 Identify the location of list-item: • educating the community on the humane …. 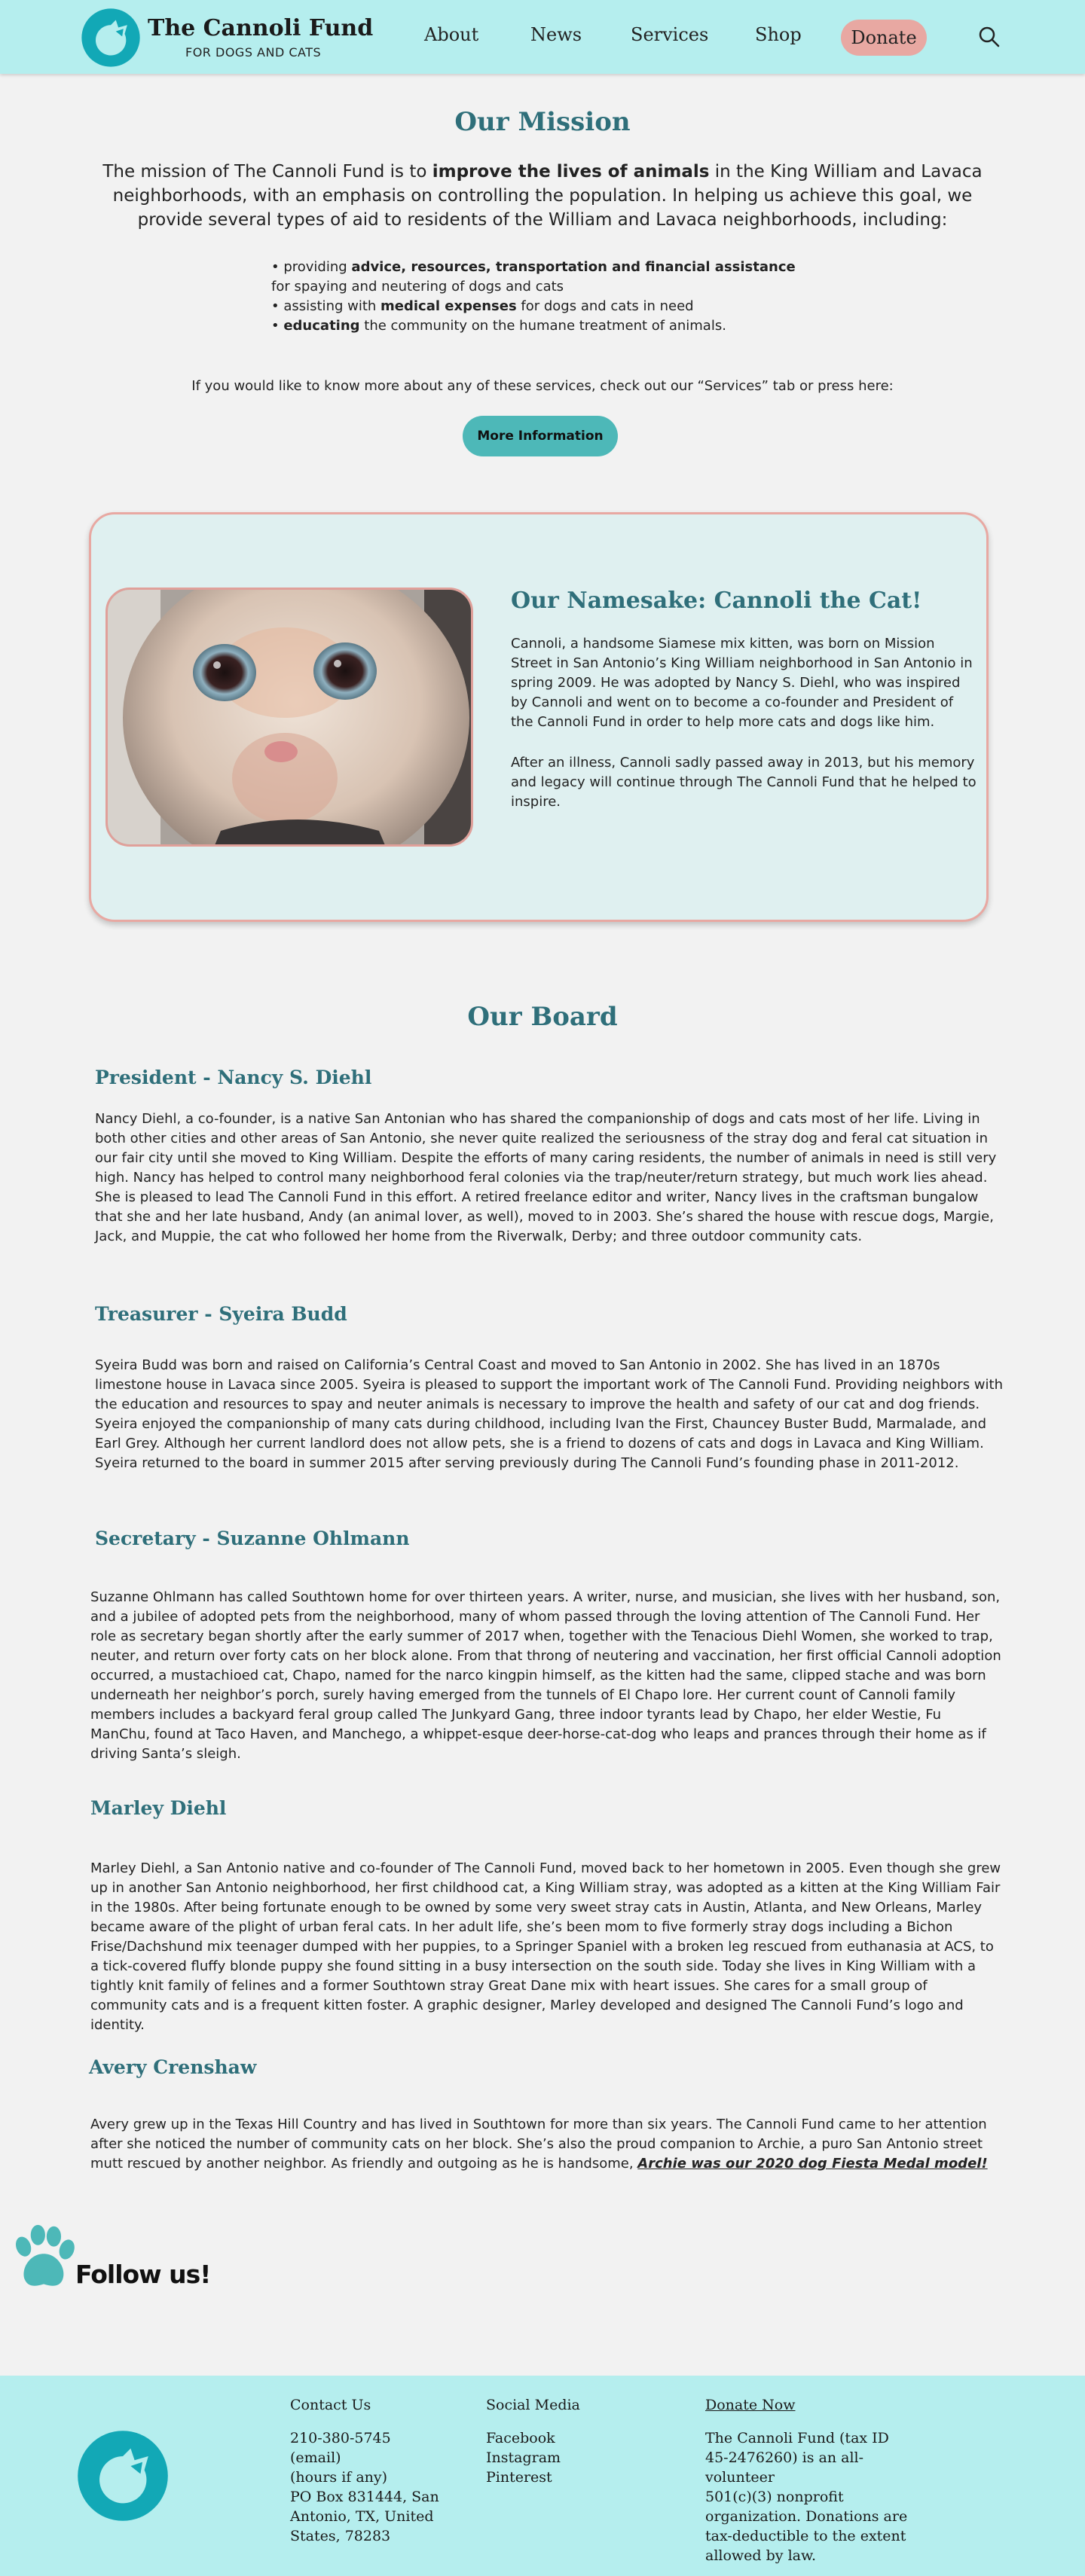
(499, 326).